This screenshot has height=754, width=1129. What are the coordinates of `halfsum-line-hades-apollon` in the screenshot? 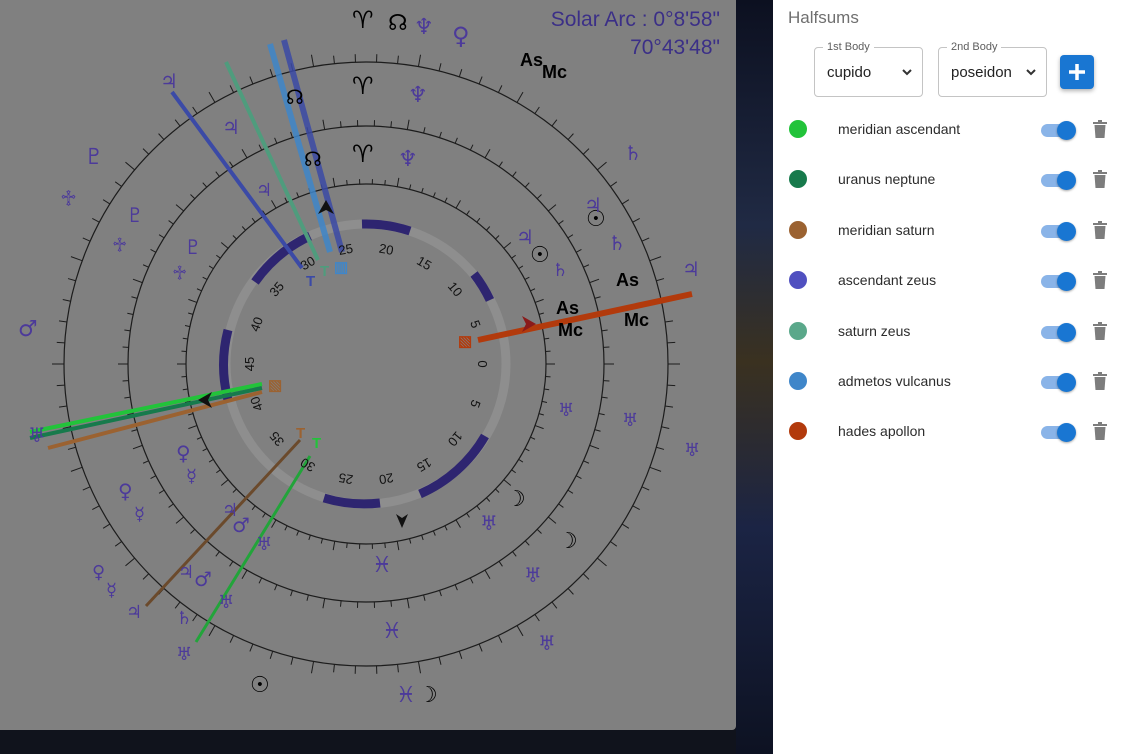 It's located at (585, 317).